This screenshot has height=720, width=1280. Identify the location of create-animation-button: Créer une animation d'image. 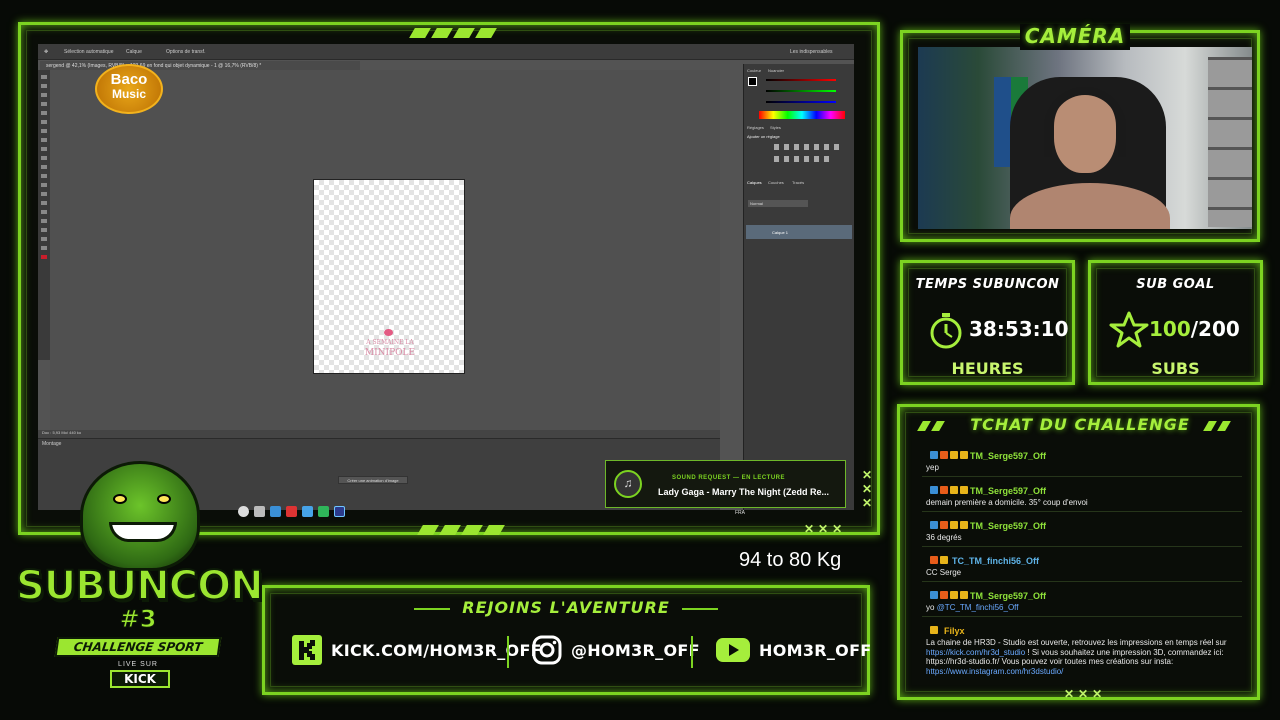
(373, 480).